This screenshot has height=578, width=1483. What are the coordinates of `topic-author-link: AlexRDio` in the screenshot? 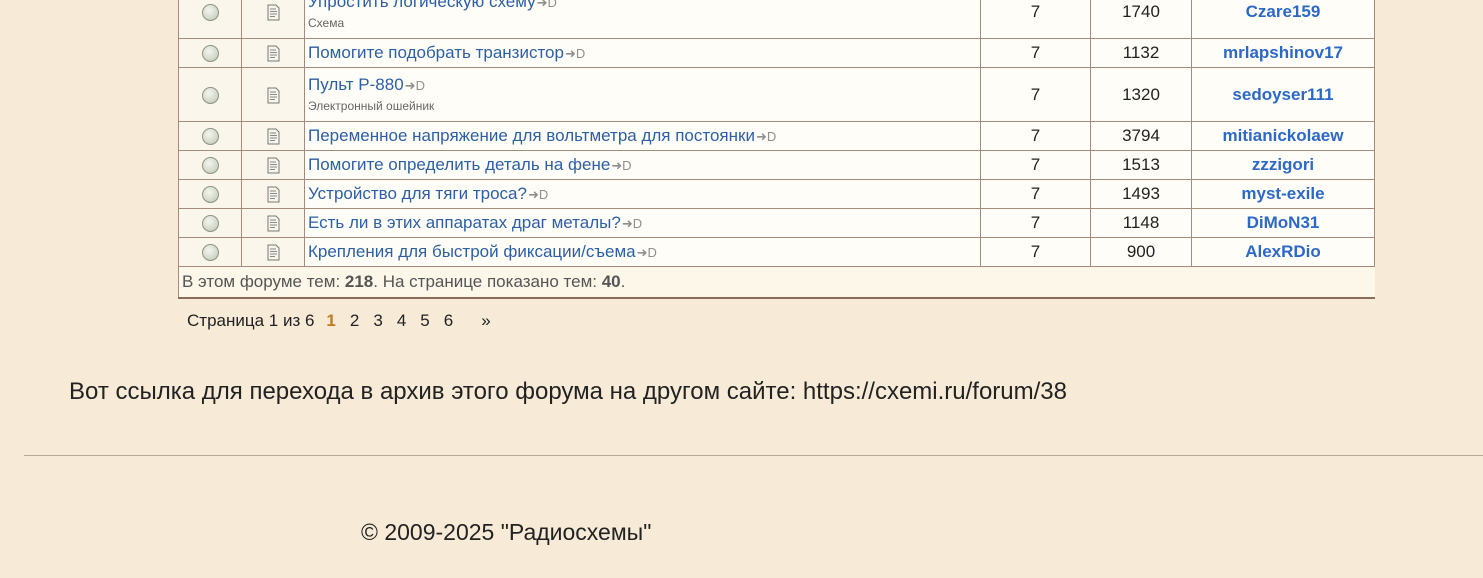 It's located at (1283, 251).